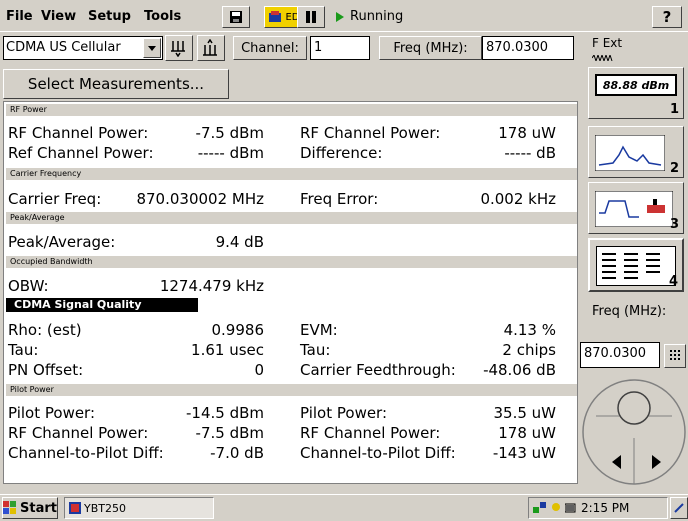 This screenshot has height=521, width=688. I want to click on desktop-button, so click(679, 508).